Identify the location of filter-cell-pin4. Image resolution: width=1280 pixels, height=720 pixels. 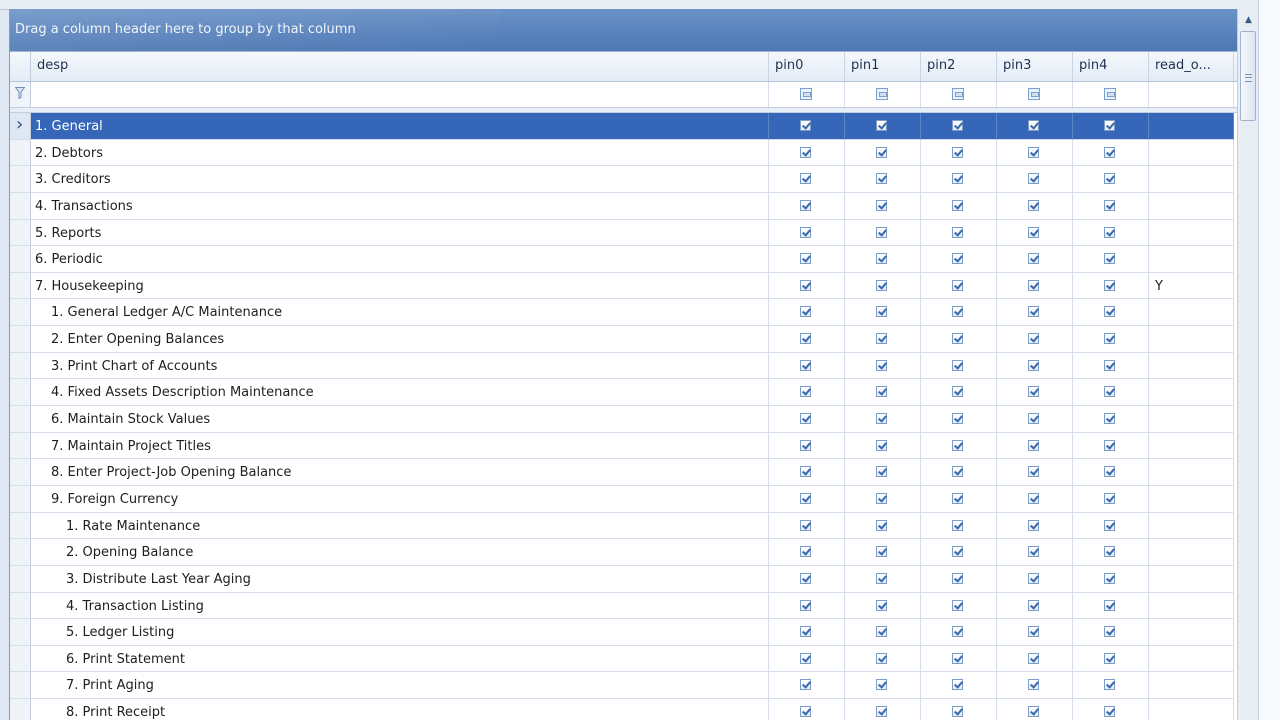
(1111, 94).